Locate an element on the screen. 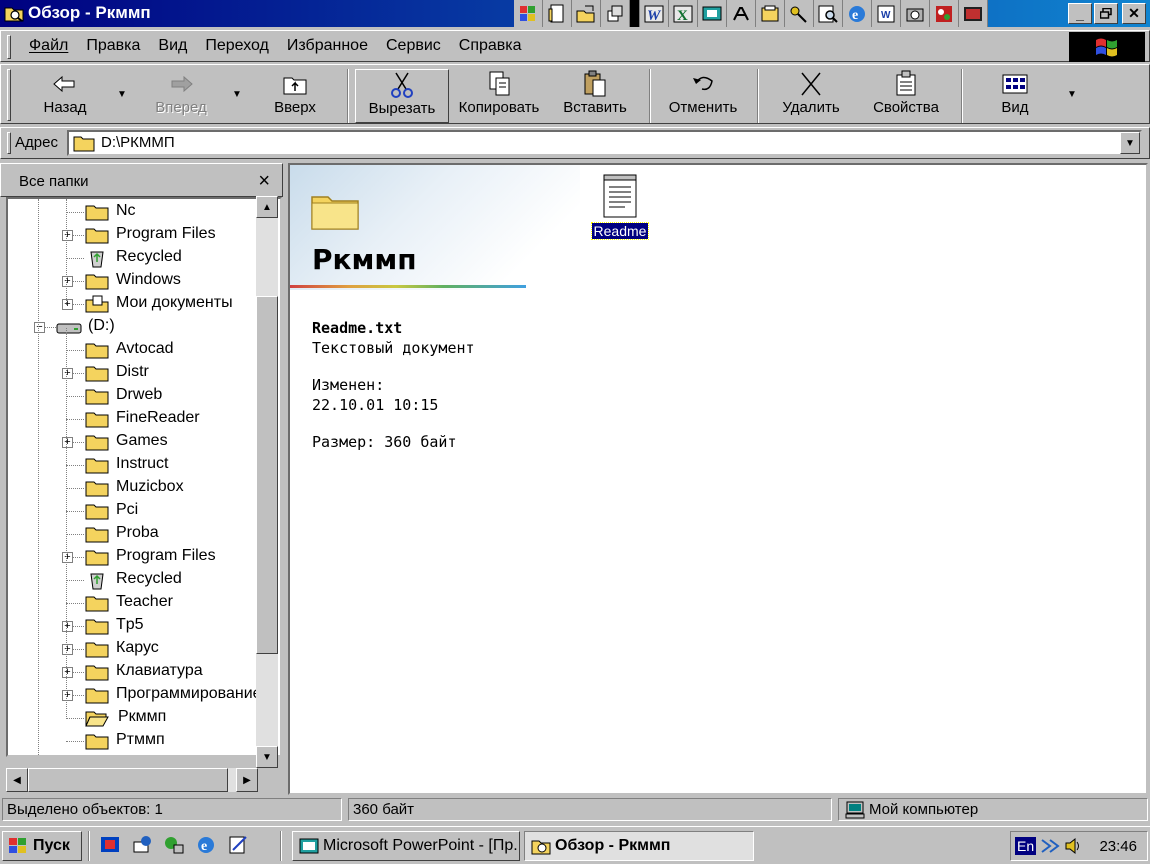 This screenshot has width=1150, height=864. tree-item: + Tp5 is located at coordinates (143, 626).